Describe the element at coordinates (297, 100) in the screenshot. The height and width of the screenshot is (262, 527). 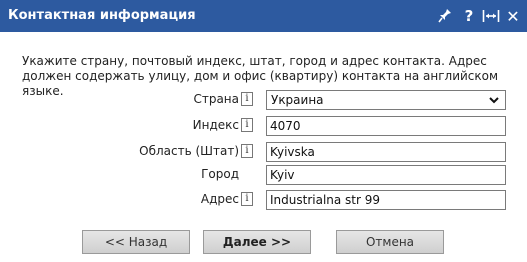
I see `country-selected-value: Украина` at that location.